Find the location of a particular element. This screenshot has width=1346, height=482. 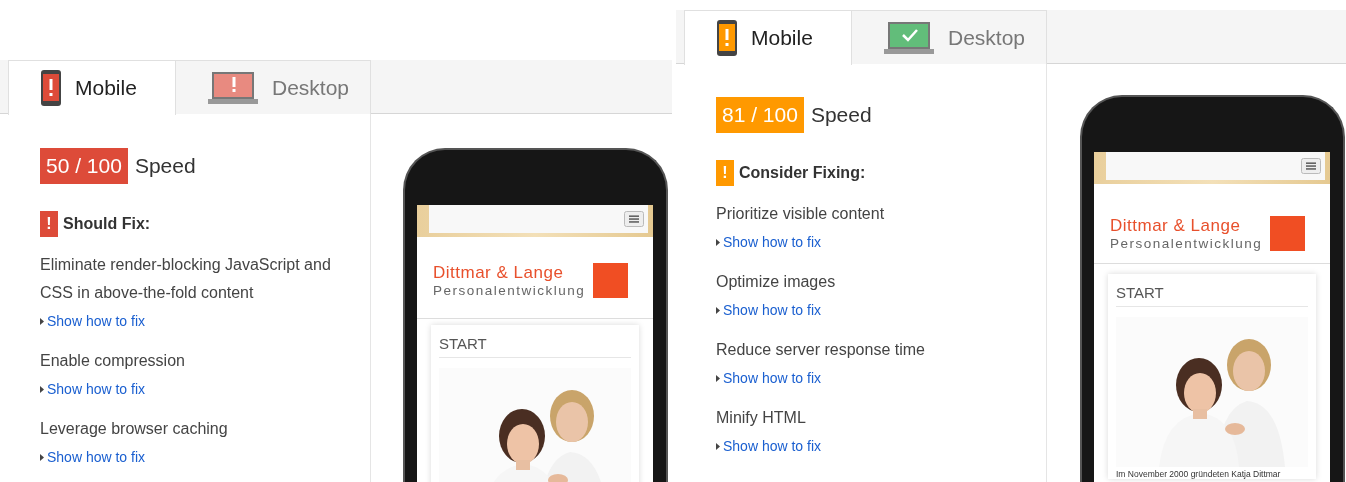

issue-title: Minify HTML is located at coordinates (761, 418).